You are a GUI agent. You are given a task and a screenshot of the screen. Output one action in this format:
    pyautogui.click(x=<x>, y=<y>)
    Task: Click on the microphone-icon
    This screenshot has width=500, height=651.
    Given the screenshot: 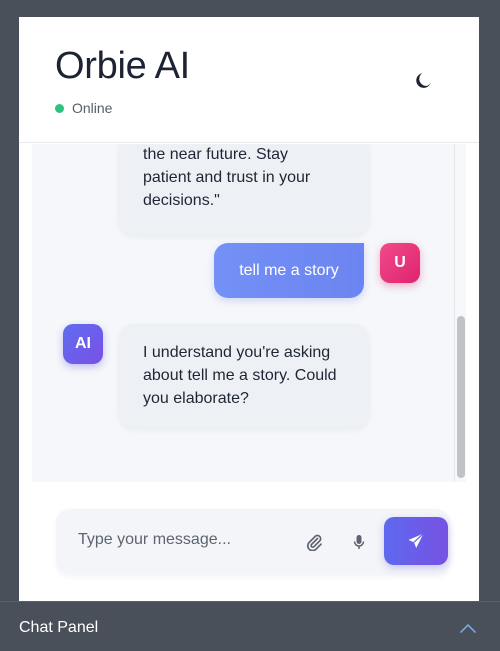 What is the action you would take?
    pyautogui.click(x=359, y=542)
    